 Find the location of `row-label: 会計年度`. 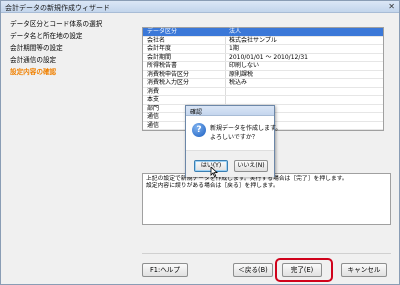

row-label: 会計年度 is located at coordinates (159, 48).